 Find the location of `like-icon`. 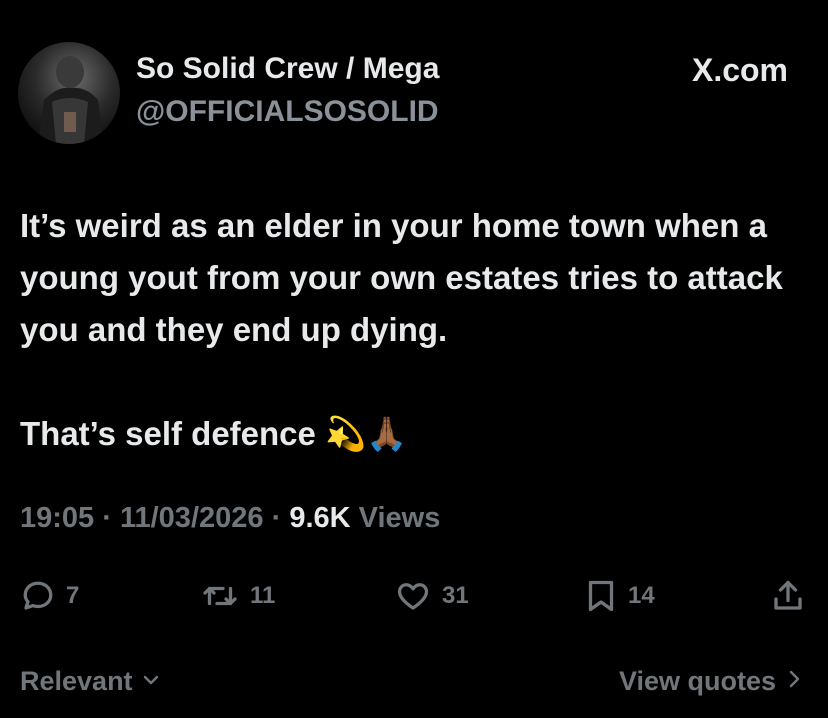

like-icon is located at coordinates (413, 596).